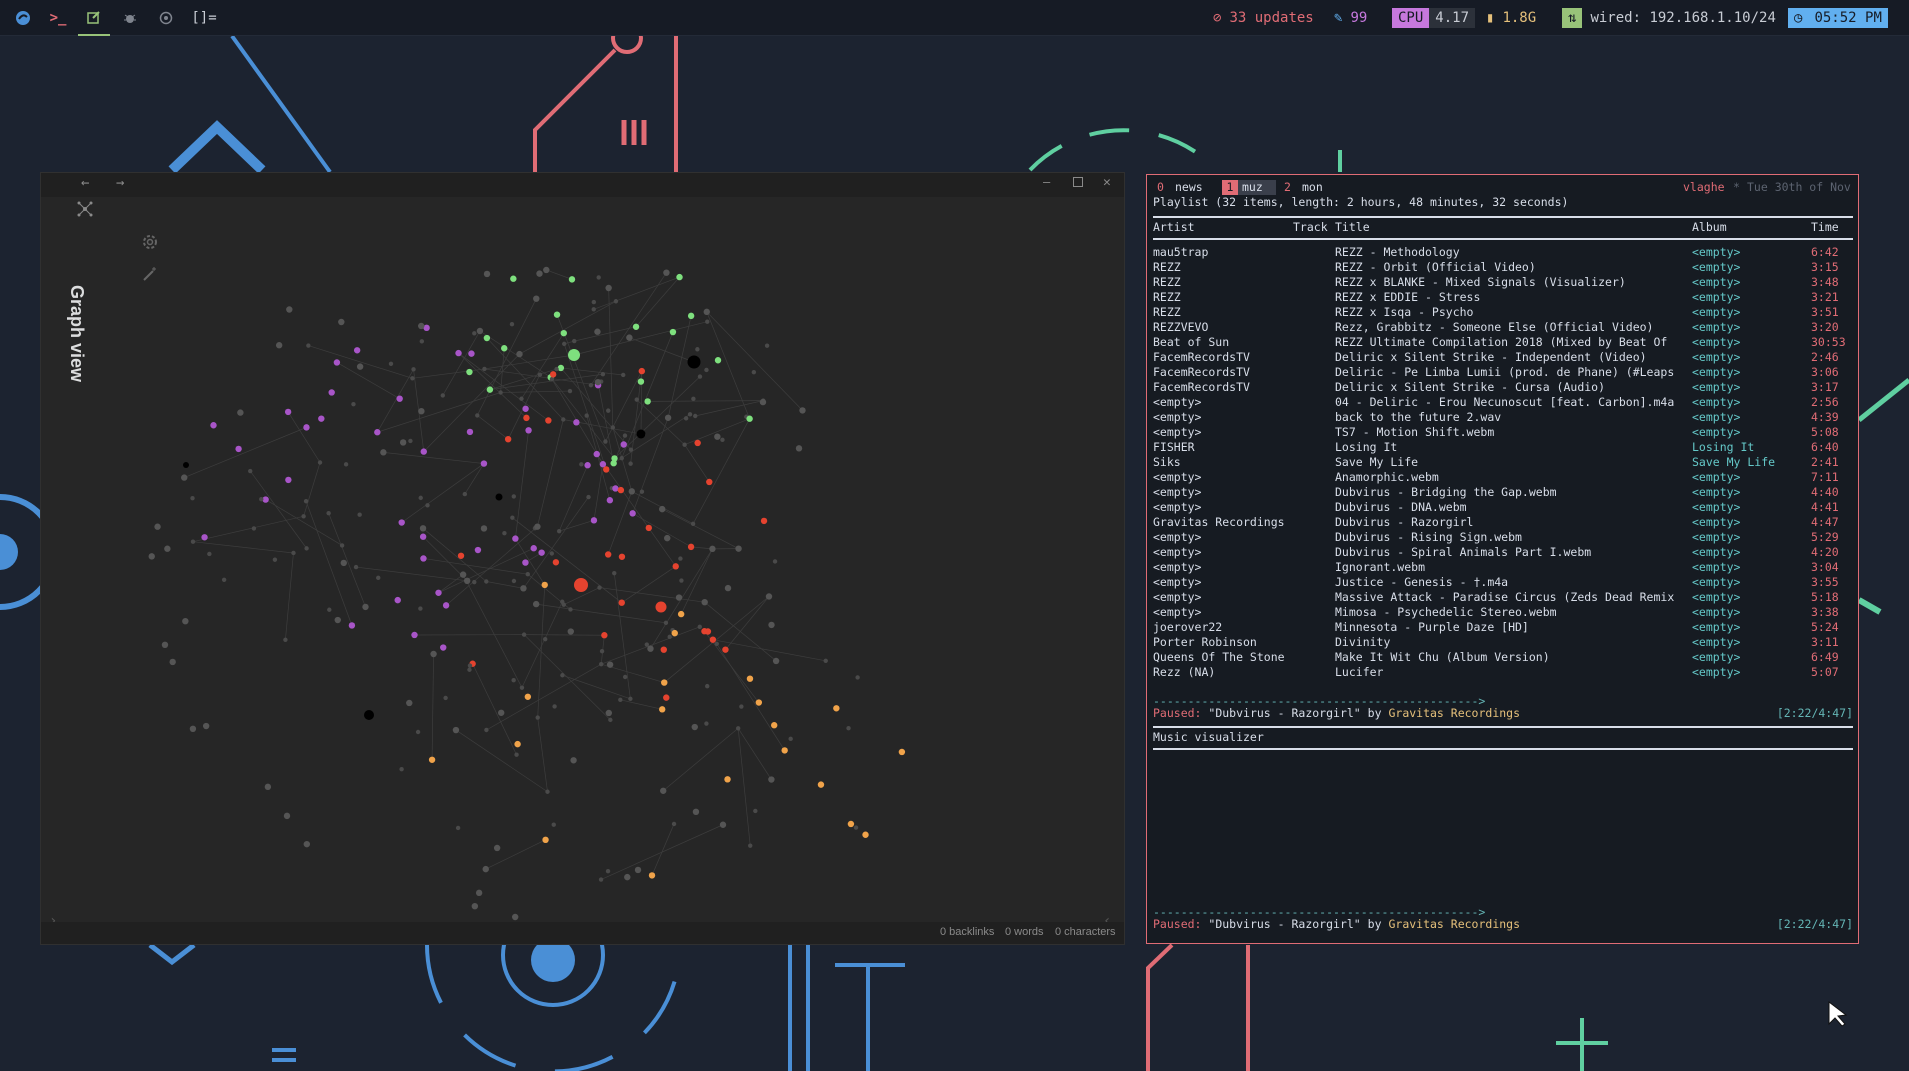  What do you see at coordinates (1160, 187) in the screenshot?
I see `tab-news-number: 0` at bounding box center [1160, 187].